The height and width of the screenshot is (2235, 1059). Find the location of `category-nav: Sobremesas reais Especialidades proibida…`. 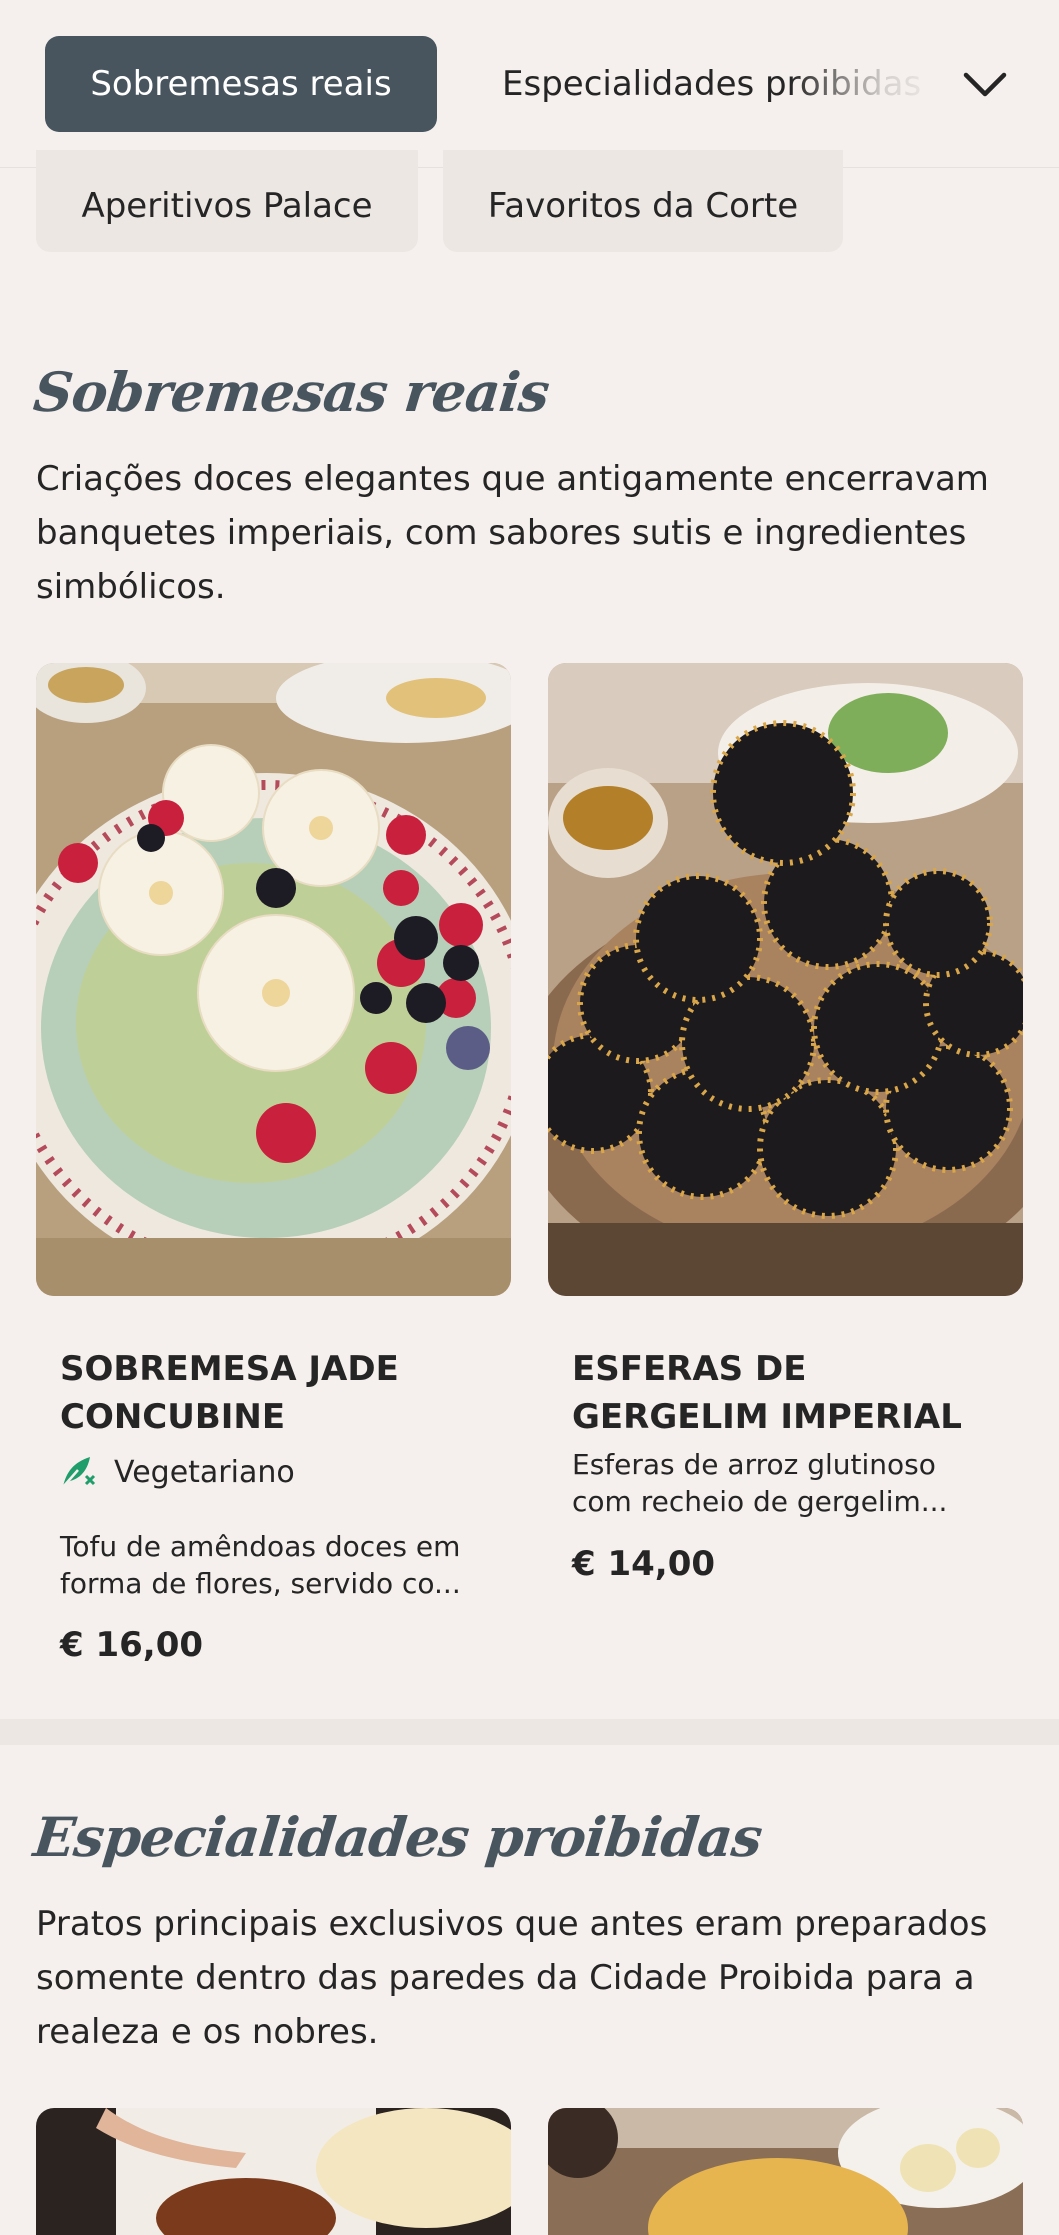

category-nav: Sobremesas reais Especialidades proibida… is located at coordinates (529, 84).